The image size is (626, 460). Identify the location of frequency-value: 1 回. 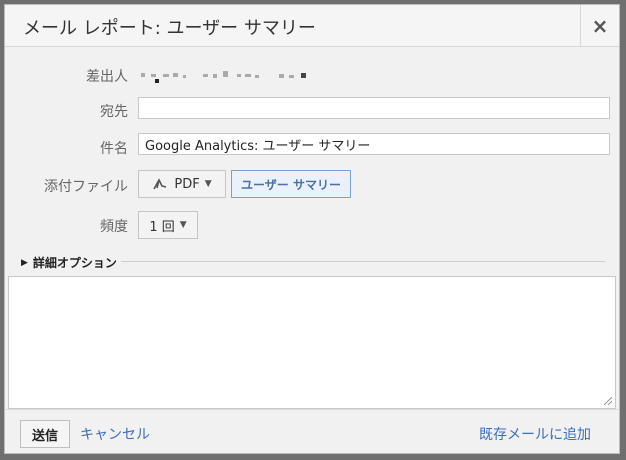
(162, 227).